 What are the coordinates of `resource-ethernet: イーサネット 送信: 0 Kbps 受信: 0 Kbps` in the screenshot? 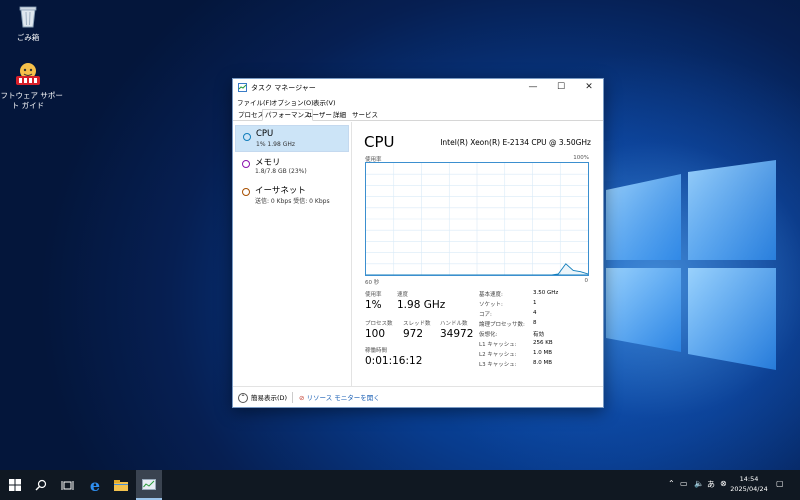 It's located at (292, 194).